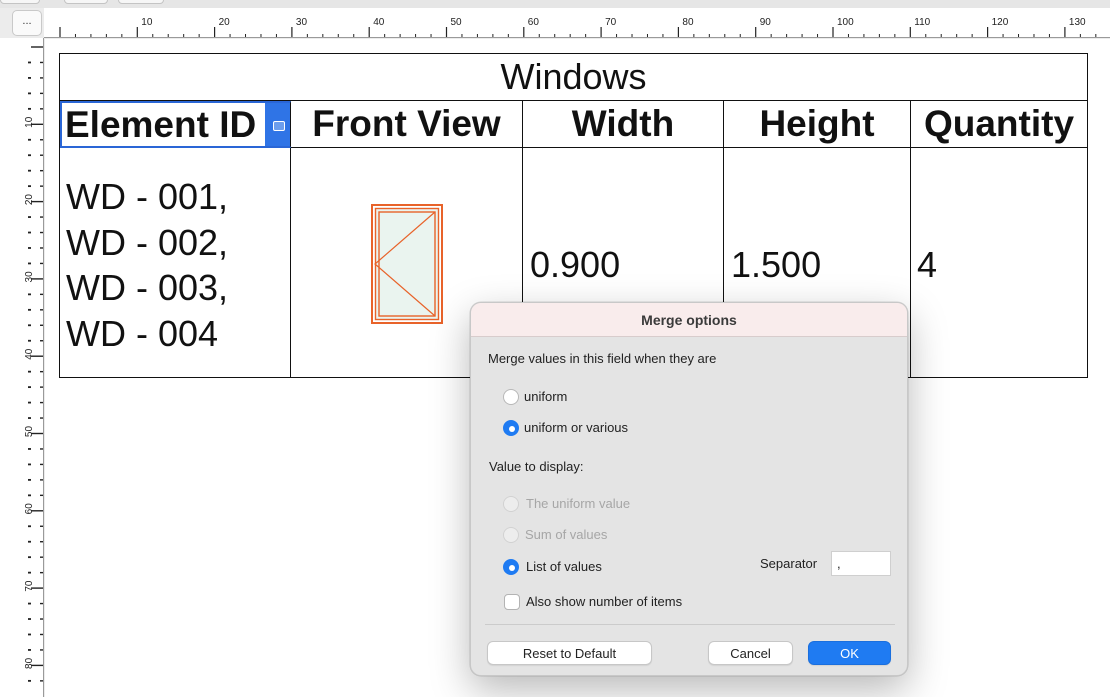 This screenshot has height=697, width=1110. I want to click on radio-sum-of-values-label: Sum of values, so click(566, 534).